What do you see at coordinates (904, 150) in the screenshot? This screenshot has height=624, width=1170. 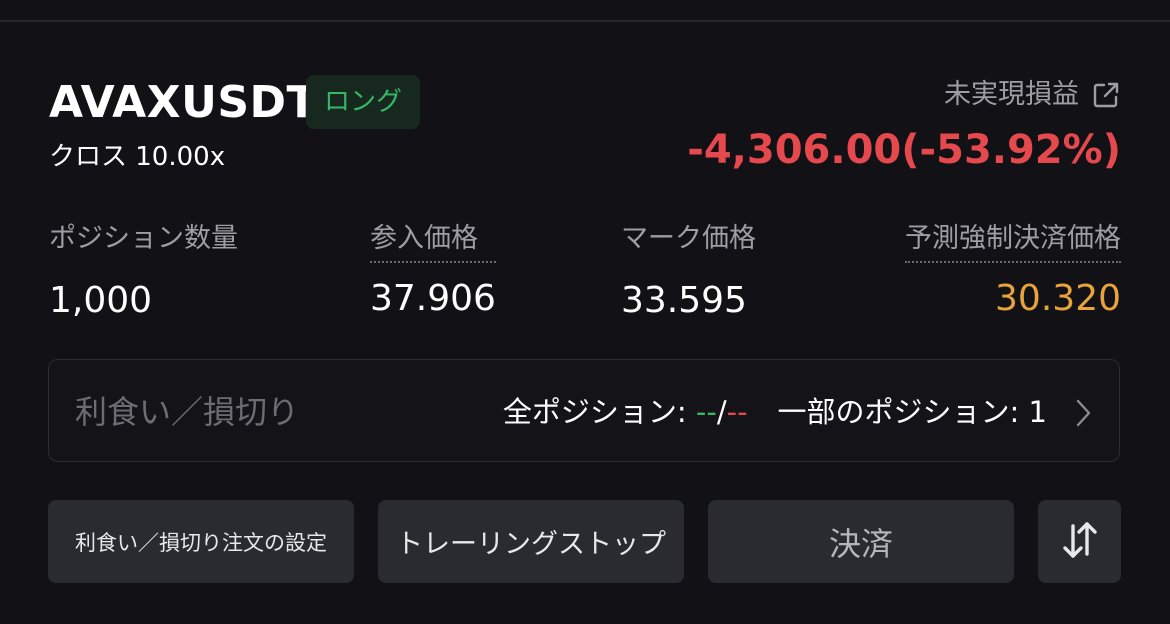 I see `unrealized-pnl-value: -4,306.00(-53.92%)` at bounding box center [904, 150].